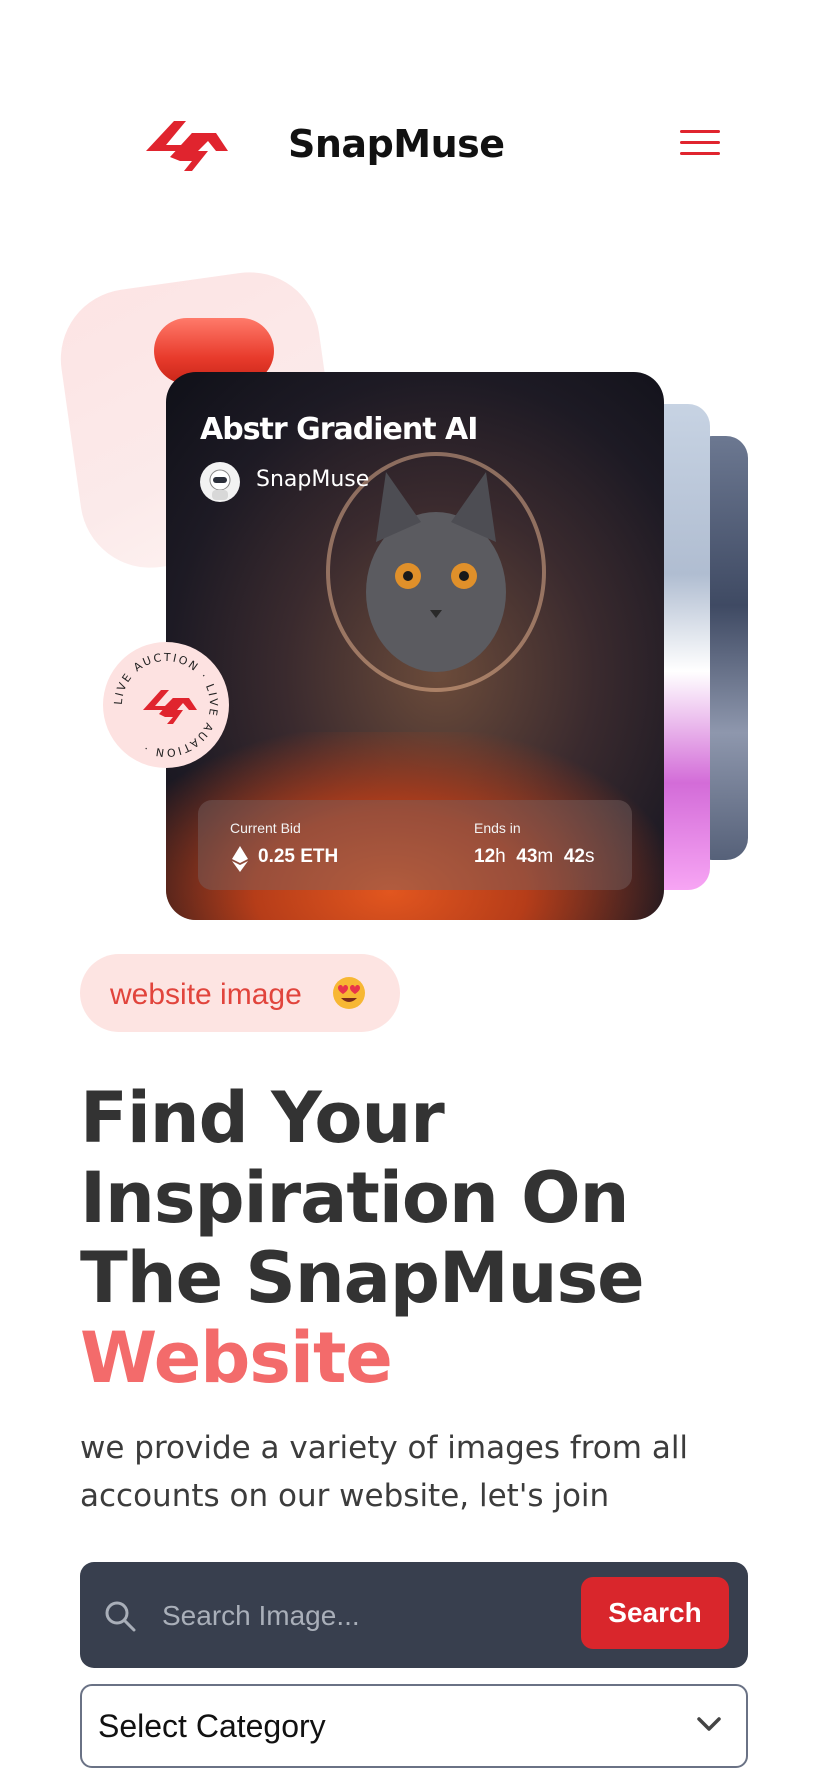 This screenshot has width=828, height=1792. What do you see at coordinates (355, 1198) in the screenshot?
I see `headline-line-2: Inspiration On` at bounding box center [355, 1198].